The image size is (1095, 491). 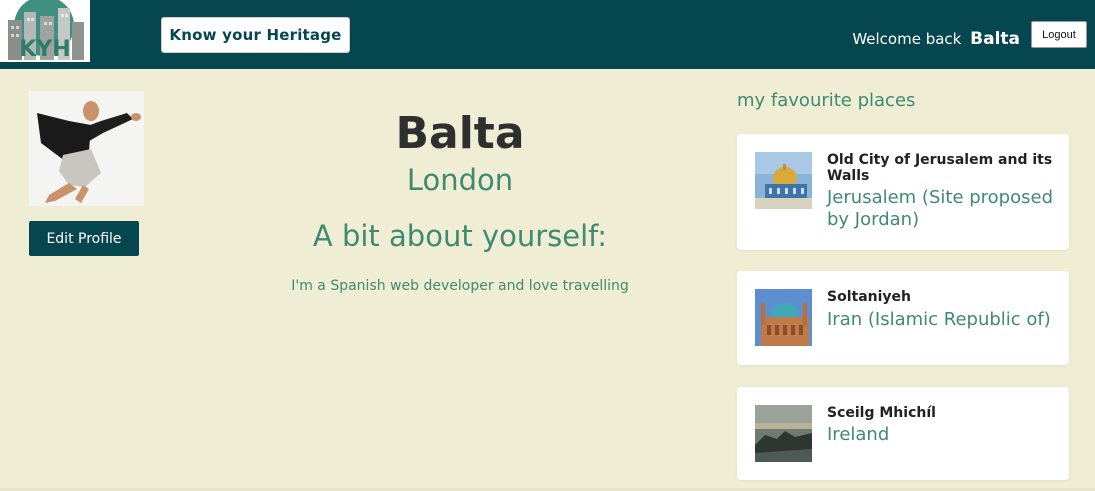 I want to click on profile-name: Balta, so click(x=460, y=133).